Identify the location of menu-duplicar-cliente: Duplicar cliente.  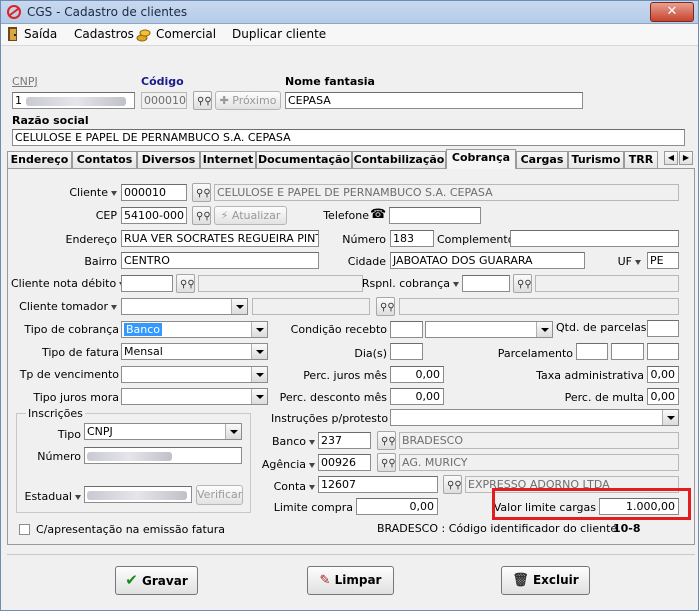
(279, 34).